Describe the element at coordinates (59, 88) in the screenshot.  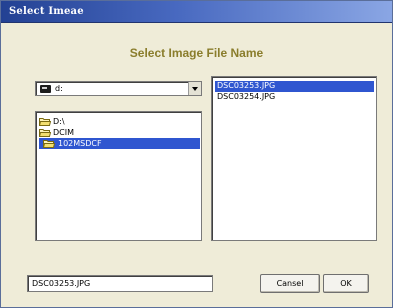
I see `drive-label: d:` at that location.